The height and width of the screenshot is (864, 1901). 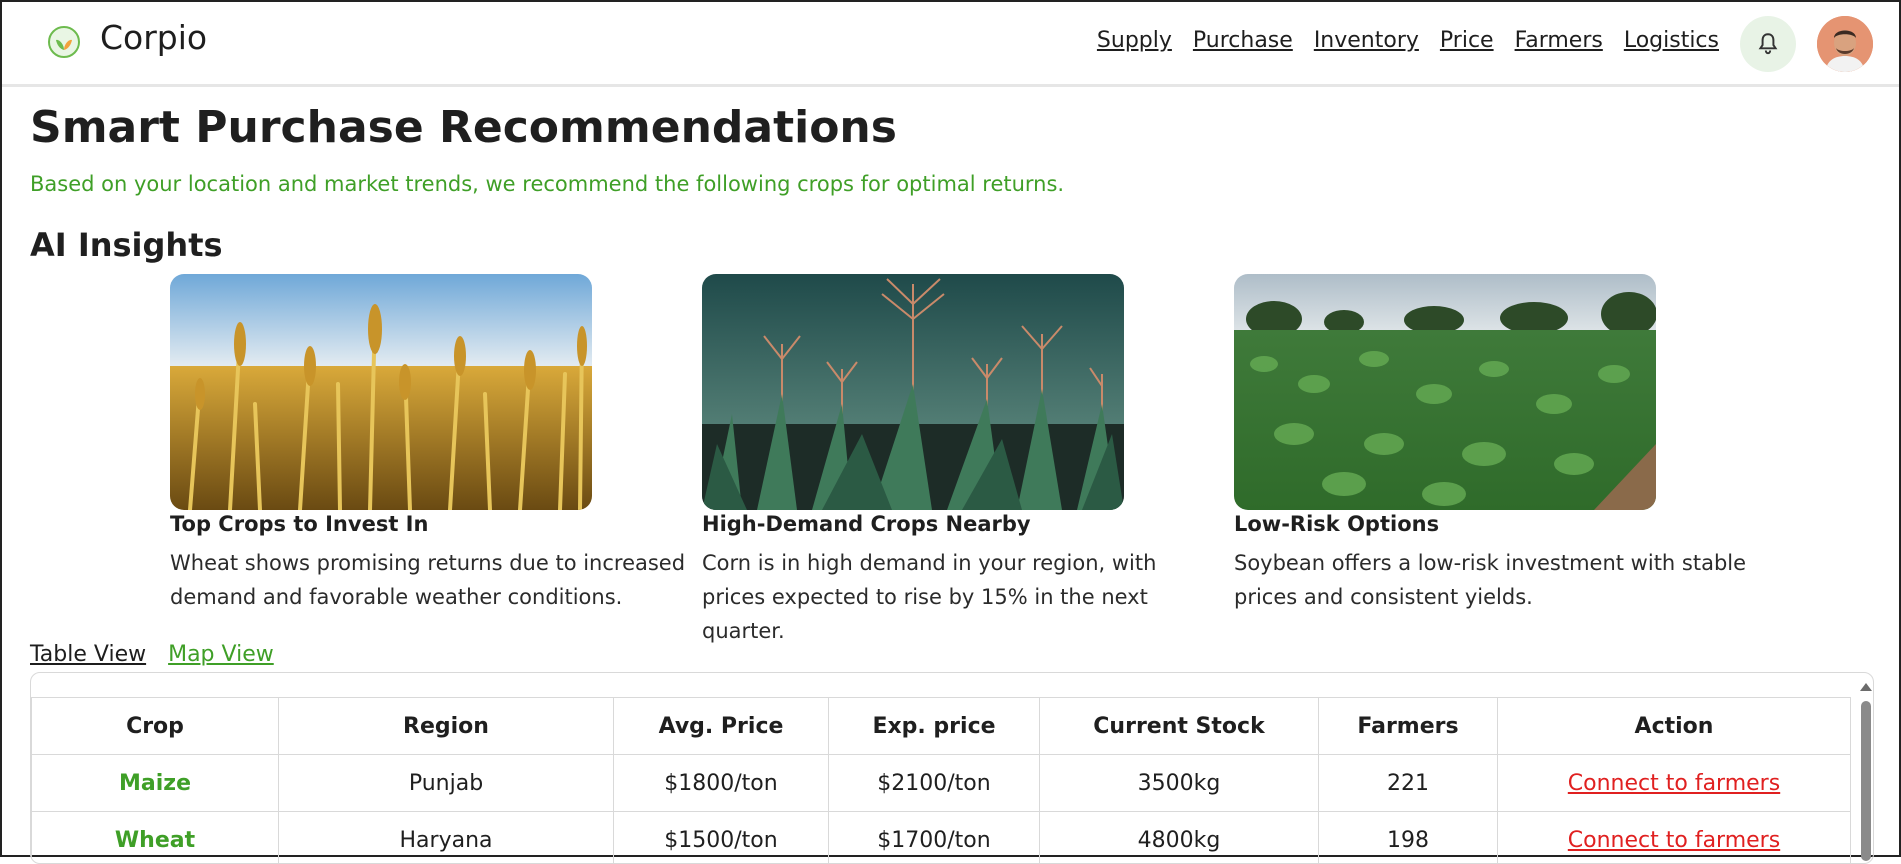 What do you see at coordinates (1134, 40) in the screenshot?
I see `nav-supply: Supply` at bounding box center [1134, 40].